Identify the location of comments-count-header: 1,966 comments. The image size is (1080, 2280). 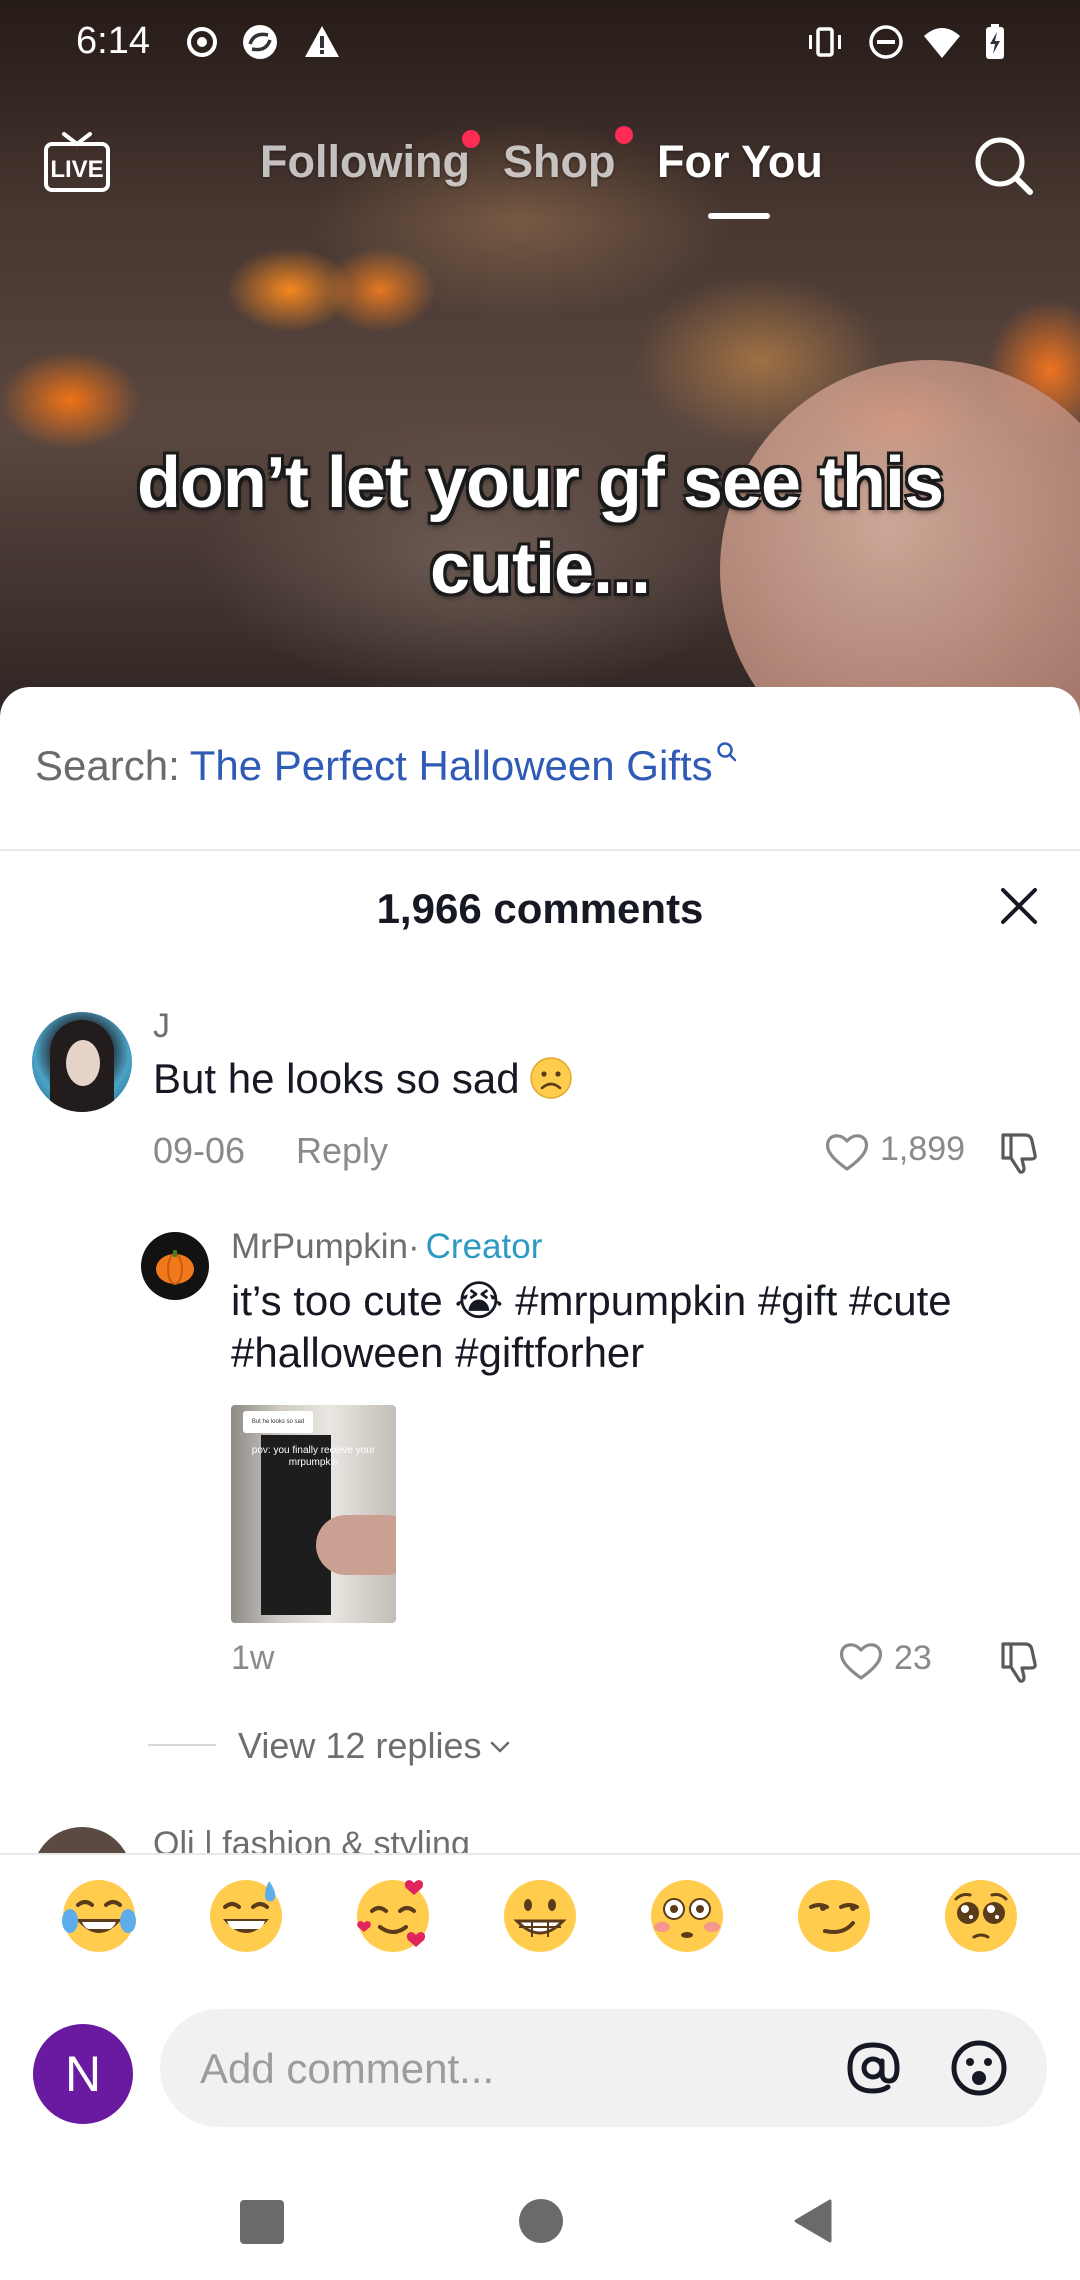
(540, 908).